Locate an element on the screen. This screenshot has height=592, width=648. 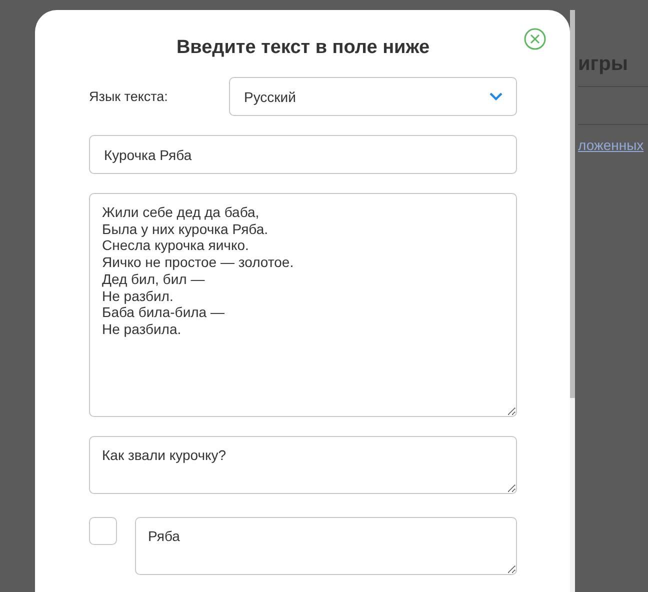
scrollbar is located at coordinates (572, 301).